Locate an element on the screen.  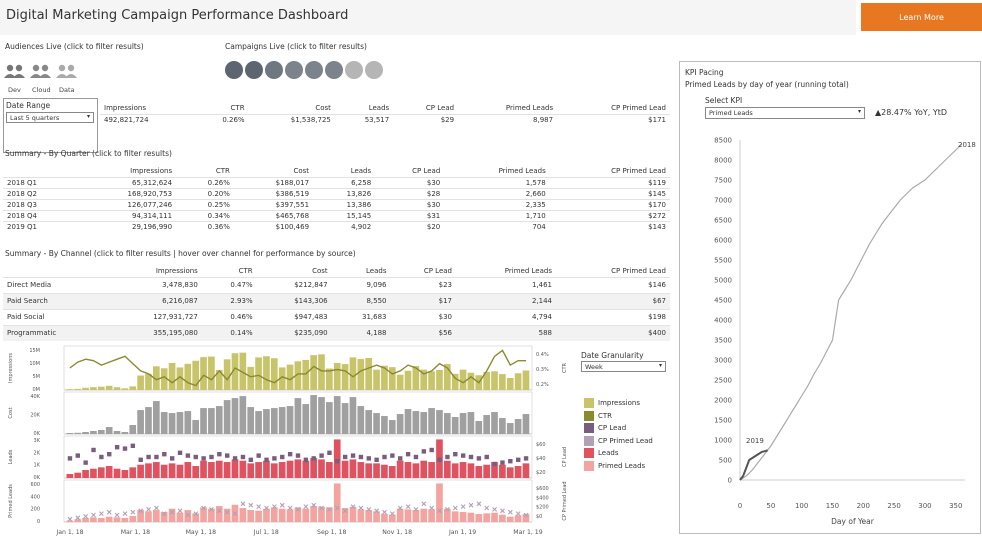
table-cell: 4,794 is located at coordinates (506, 316).